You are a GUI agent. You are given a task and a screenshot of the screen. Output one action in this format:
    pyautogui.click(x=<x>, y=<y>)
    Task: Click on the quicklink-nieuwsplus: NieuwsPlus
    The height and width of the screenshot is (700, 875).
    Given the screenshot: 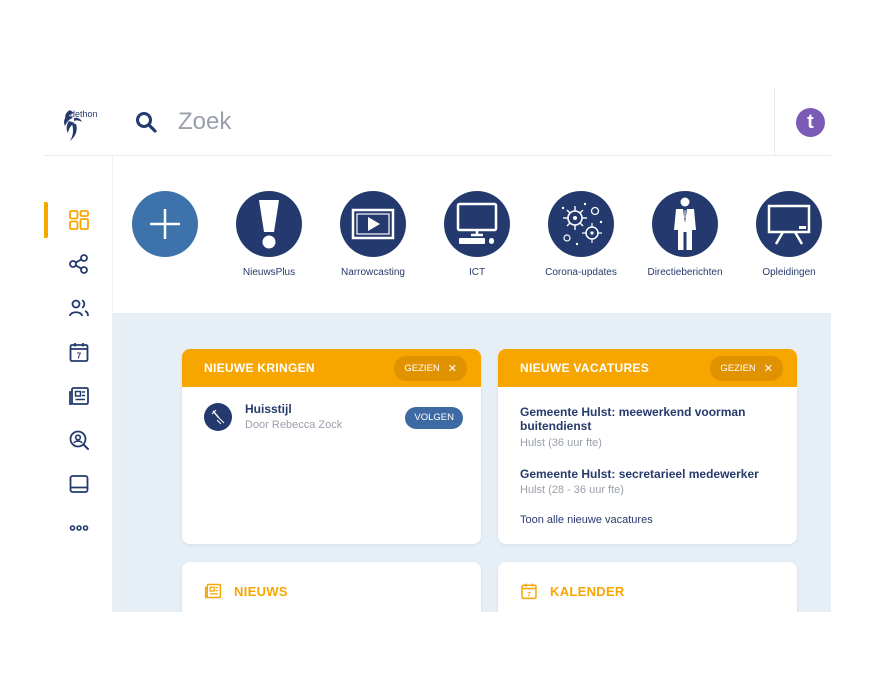 What is the action you would take?
    pyautogui.click(x=269, y=234)
    